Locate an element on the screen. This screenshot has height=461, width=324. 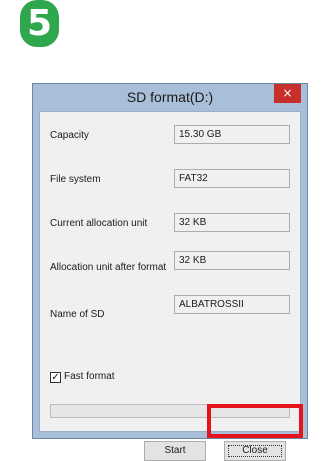
start-button: Start is located at coordinates (175, 451).